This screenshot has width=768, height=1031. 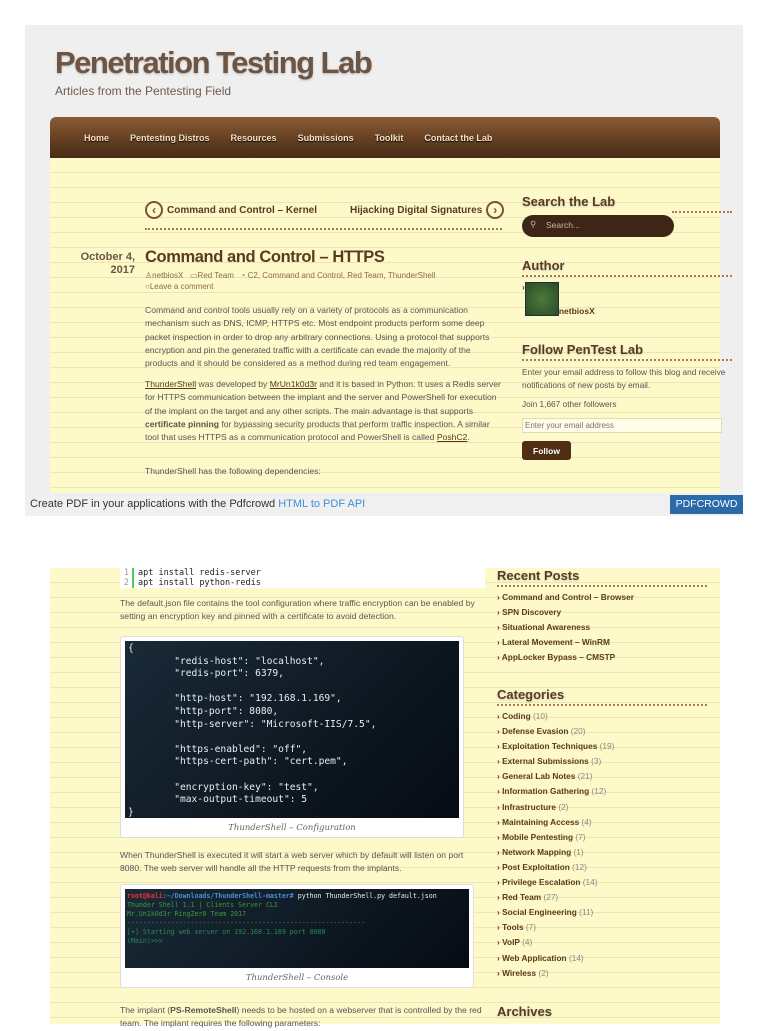 I want to click on category-name: Mobile Pentesting, so click(x=538, y=836).